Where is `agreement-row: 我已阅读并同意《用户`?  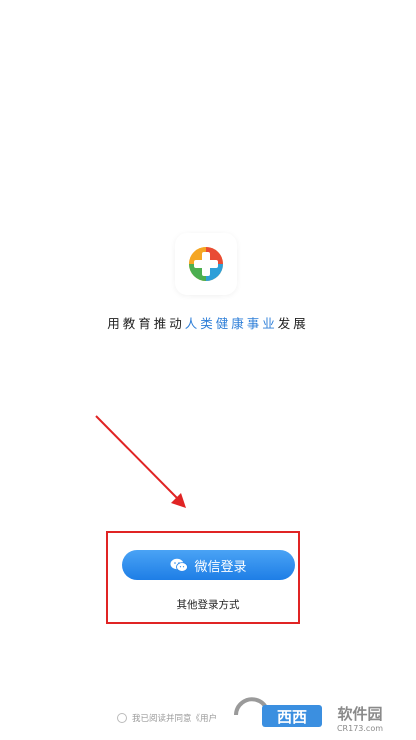 agreement-row: 我已阅读并同意《用户 is located at coordinates (167, 718).